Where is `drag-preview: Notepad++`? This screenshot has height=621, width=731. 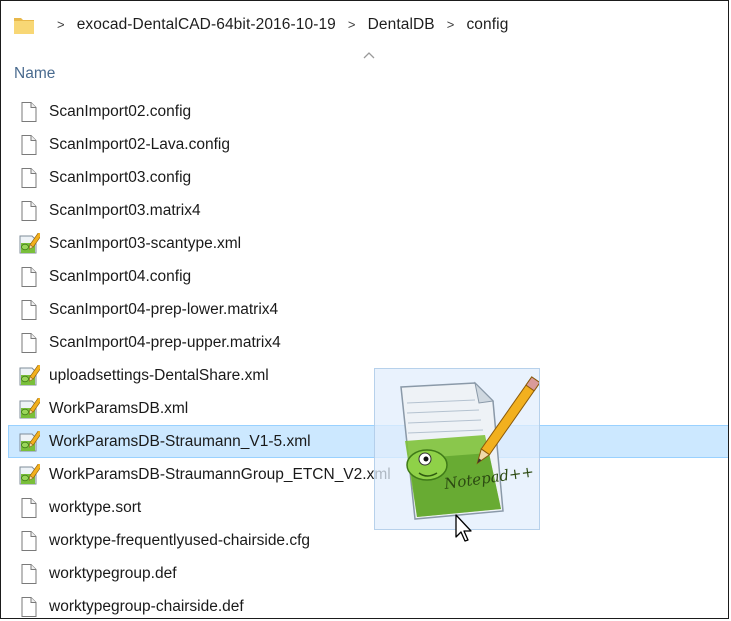
drag-preview: Notepad++ is located at coordinates (457, 449).